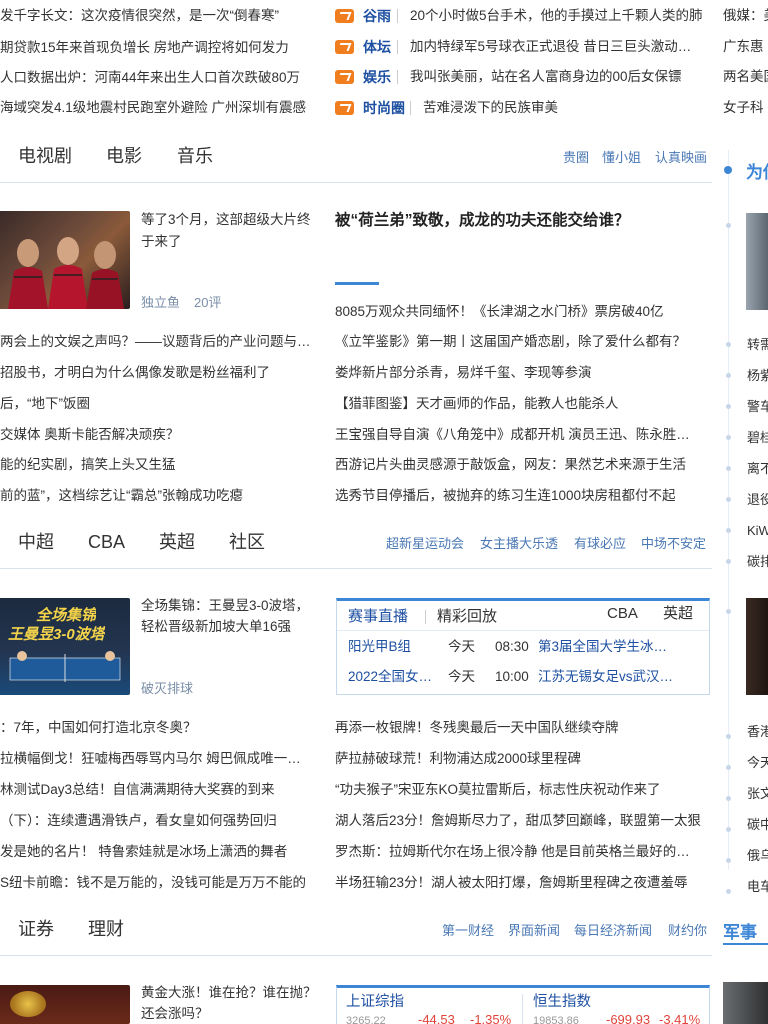 The width and height of the screenshot is (768, 1024). Describe the element at coordinates (124, 156) in the screenshot. I see `tab-movie: 电影` at that location.